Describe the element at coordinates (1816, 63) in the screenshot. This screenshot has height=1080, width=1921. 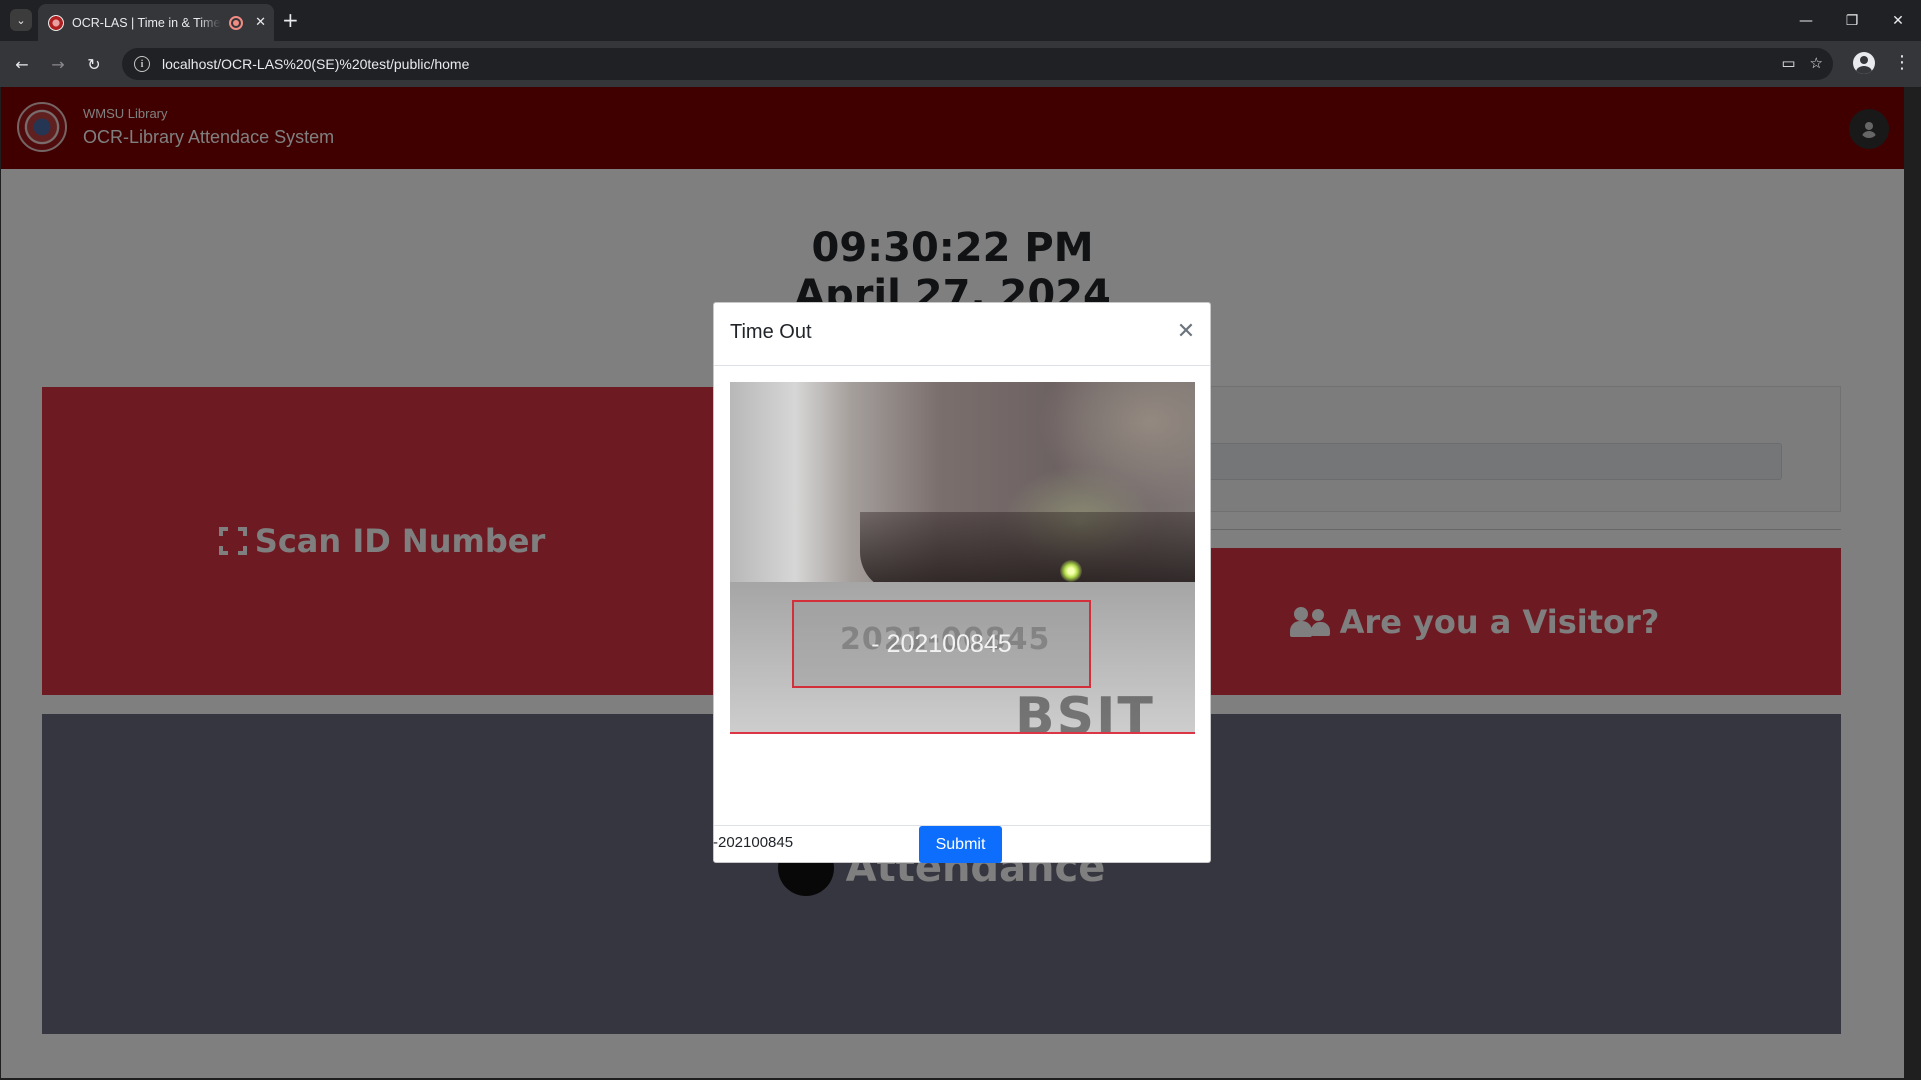
I see `star-icon: ☆` at that location.